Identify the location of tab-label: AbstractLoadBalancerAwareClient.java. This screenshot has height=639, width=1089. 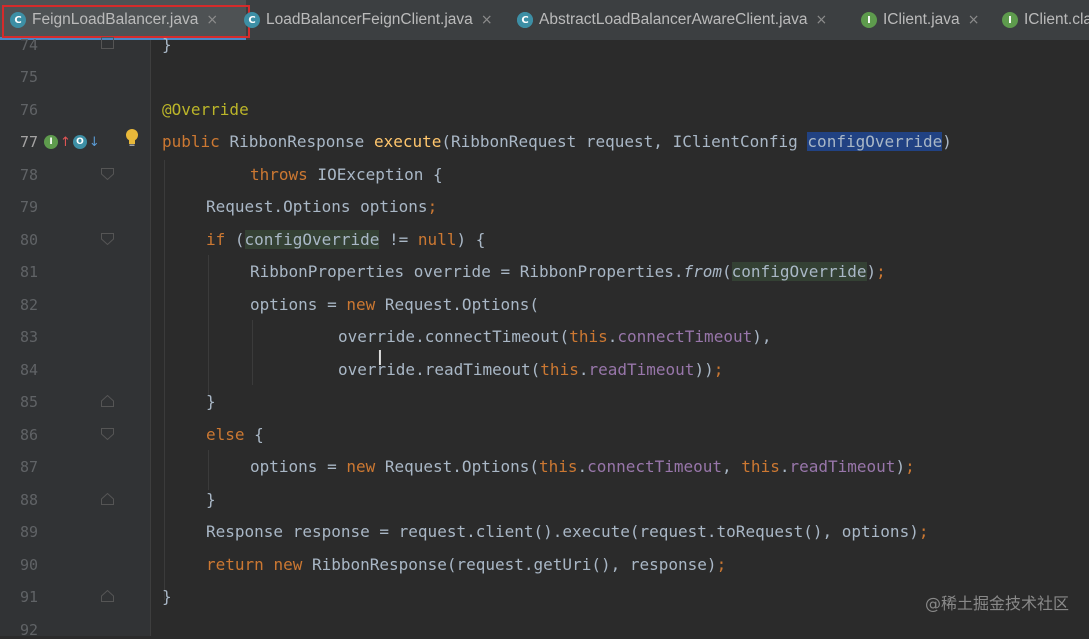
(673, 19).